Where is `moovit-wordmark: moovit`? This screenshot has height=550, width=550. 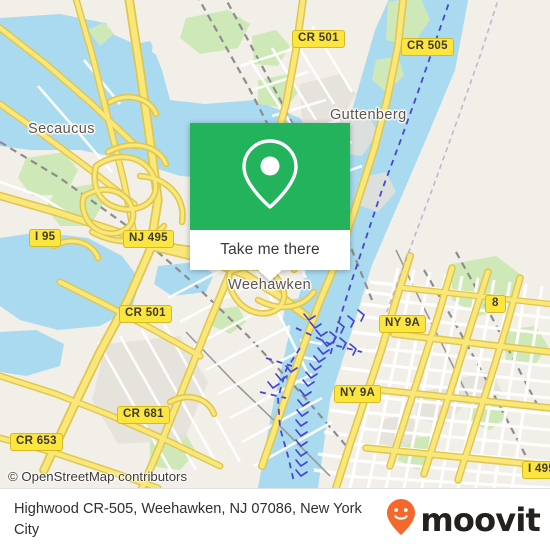
moovit-wordmark: moovit is located at coordinates (480, 519).